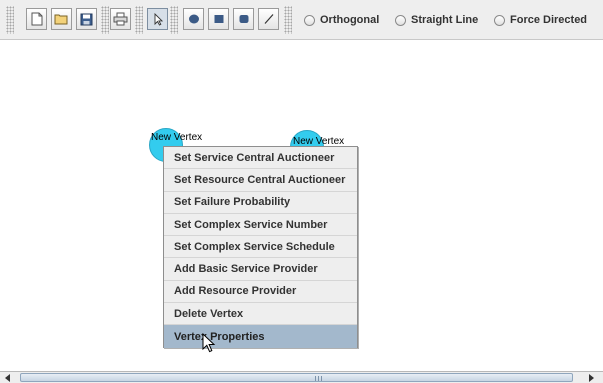 This screenshot has width=603, height=383. I want to click on new-document-button, so click(36, 19).